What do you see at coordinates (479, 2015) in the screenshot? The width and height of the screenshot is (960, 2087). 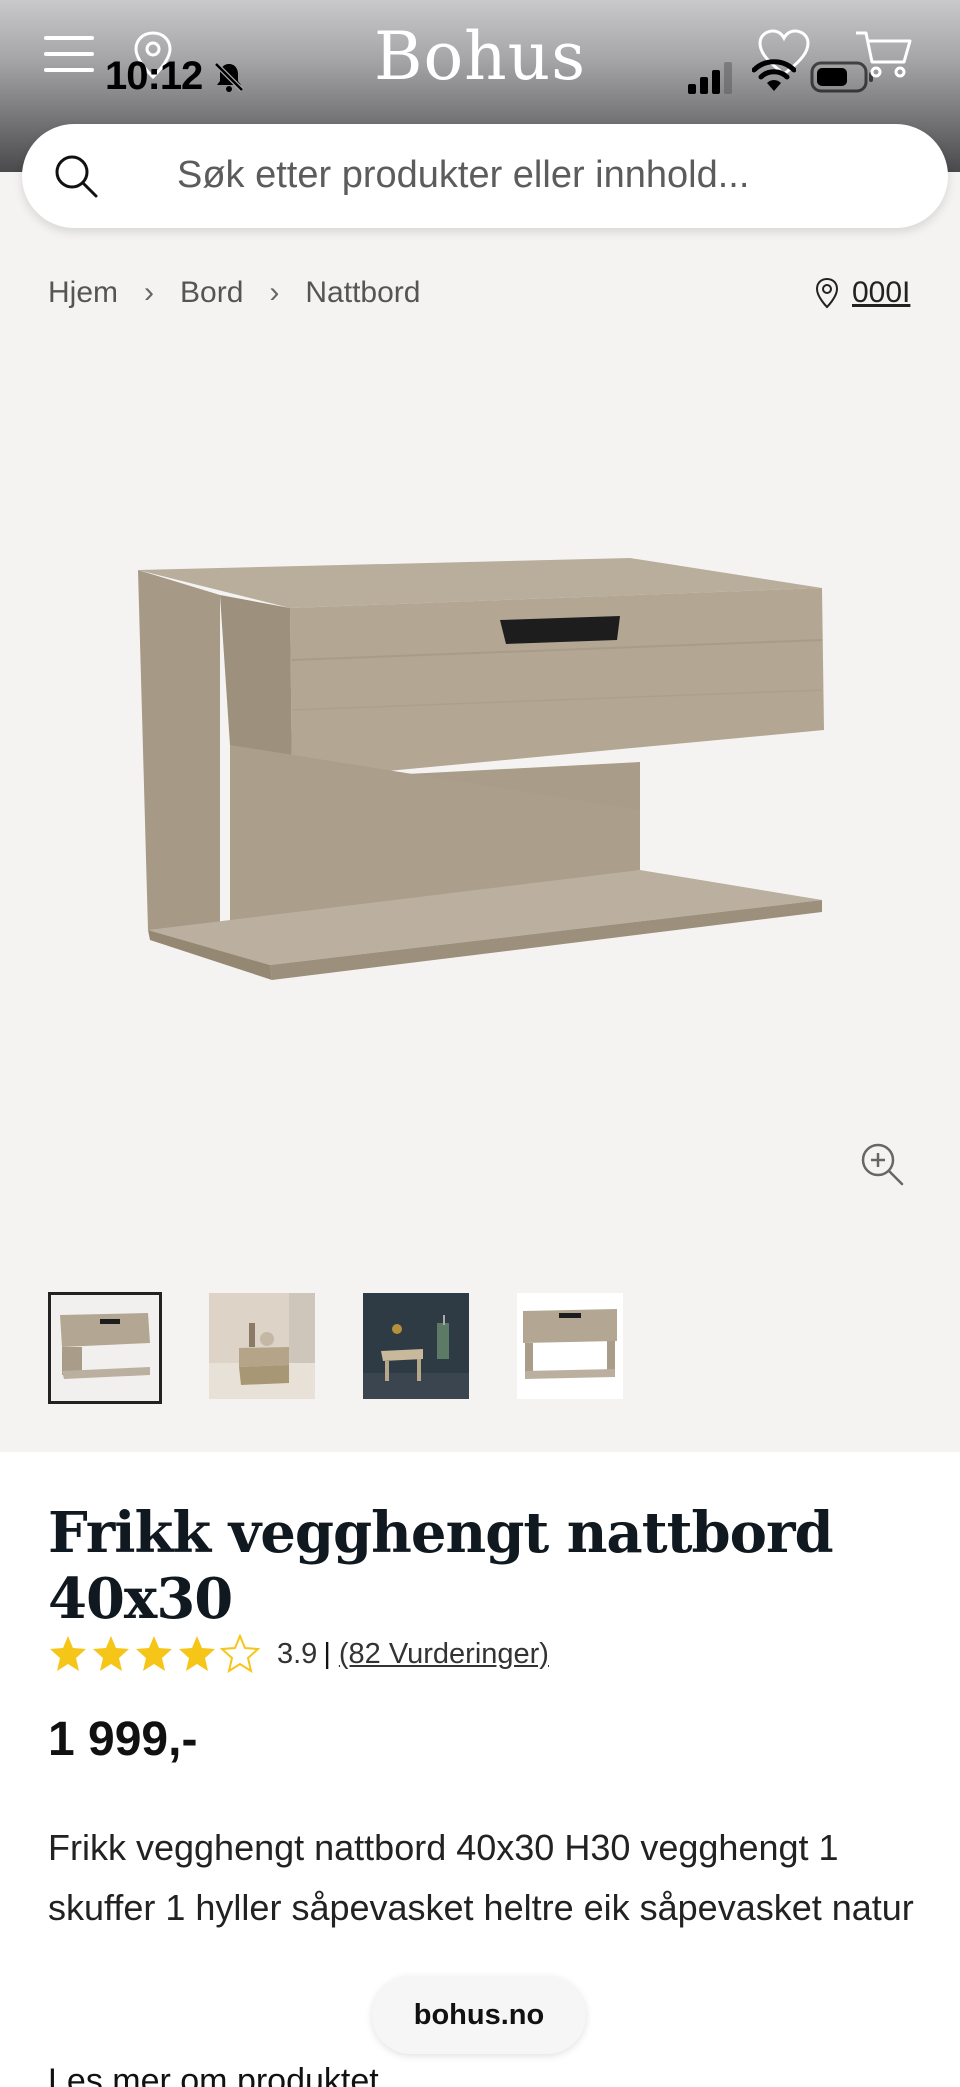 I see `browser-url-pill: bohus.no` at bounding box center [479, 2015].